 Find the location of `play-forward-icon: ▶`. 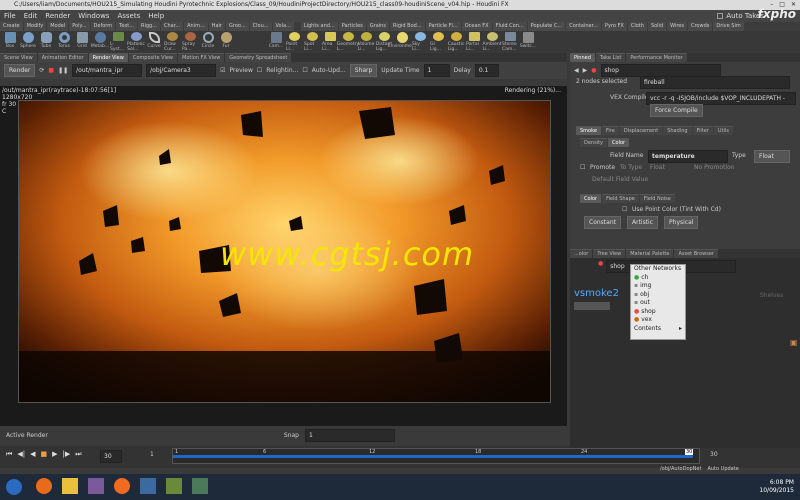

play-forward-icon: ▶ is located at coordinates (54, 454).